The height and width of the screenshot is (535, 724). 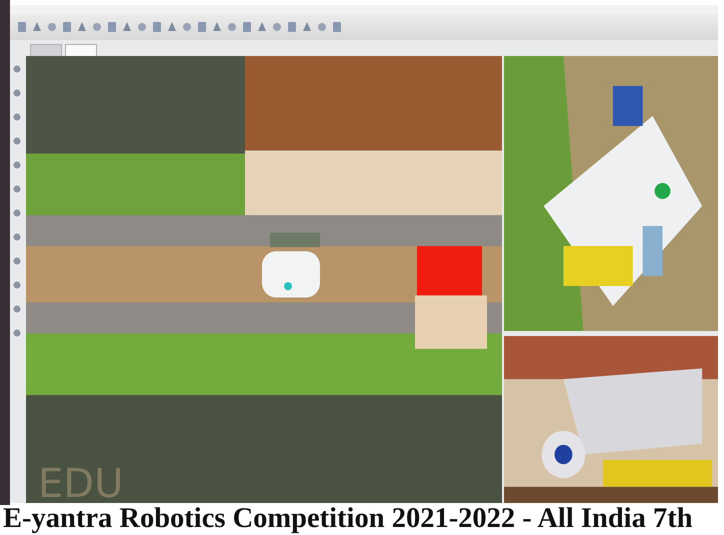 I want to click on caption: E-yantra Robotics Competition 2021-2022 - All India 7th, so click(x=348, y=519).